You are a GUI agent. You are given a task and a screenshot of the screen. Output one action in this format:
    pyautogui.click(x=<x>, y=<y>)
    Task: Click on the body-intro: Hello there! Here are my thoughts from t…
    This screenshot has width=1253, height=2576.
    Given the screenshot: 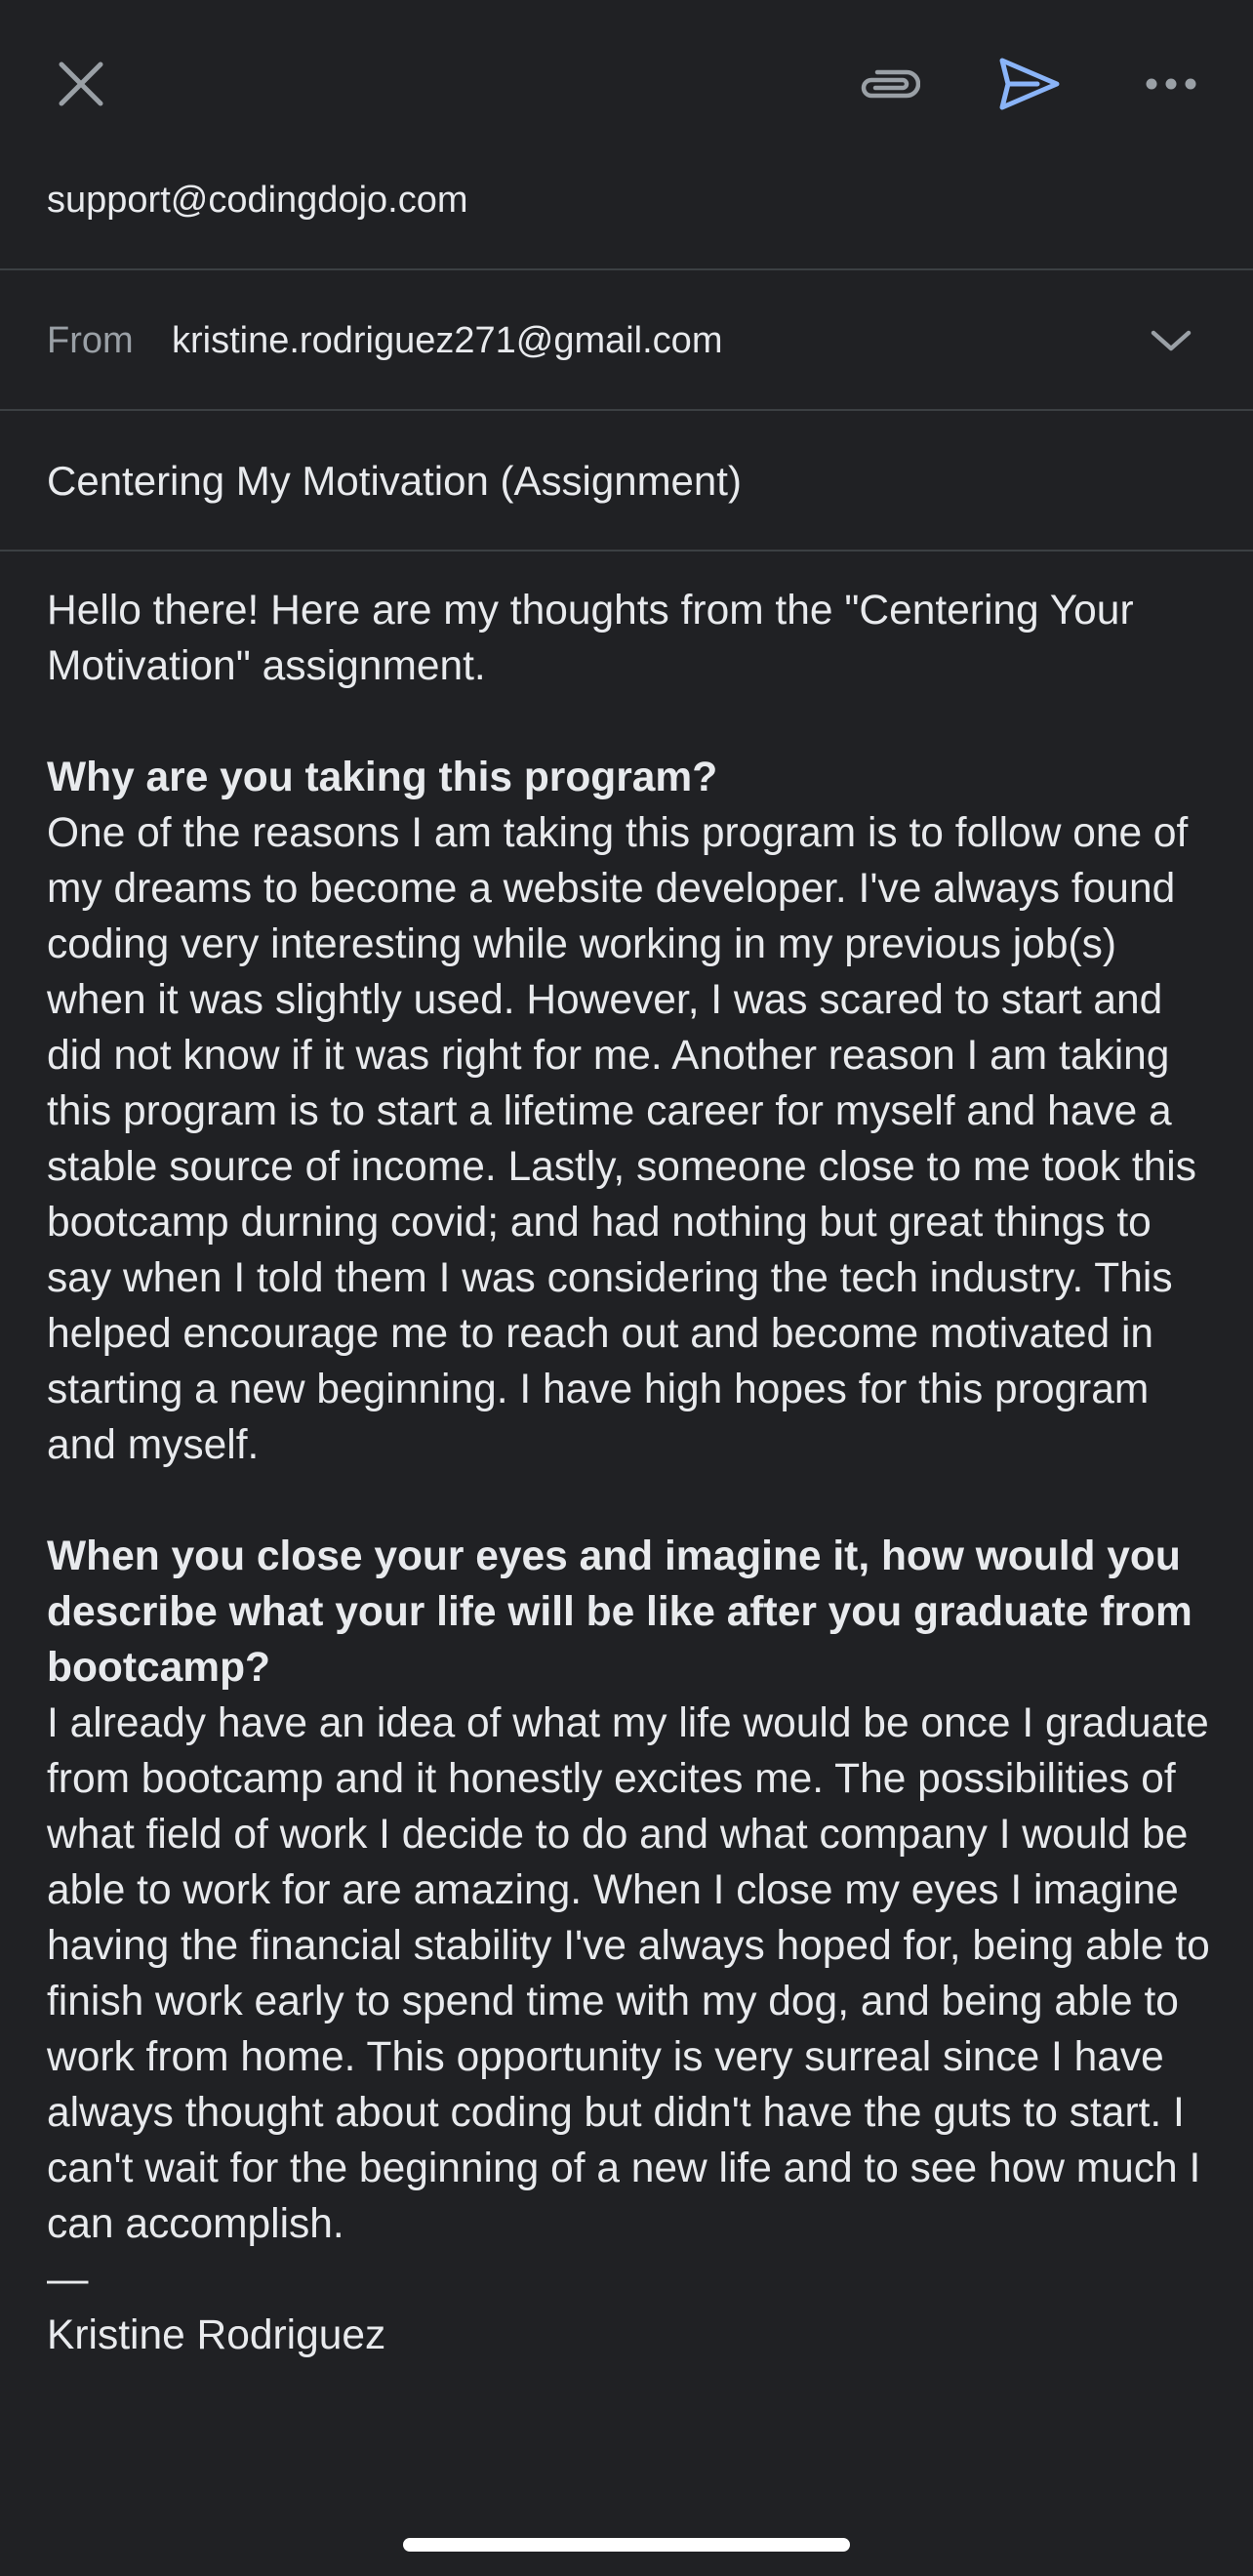 What is the action you would take?
    pyautogui.click(x=590, y=638)
    